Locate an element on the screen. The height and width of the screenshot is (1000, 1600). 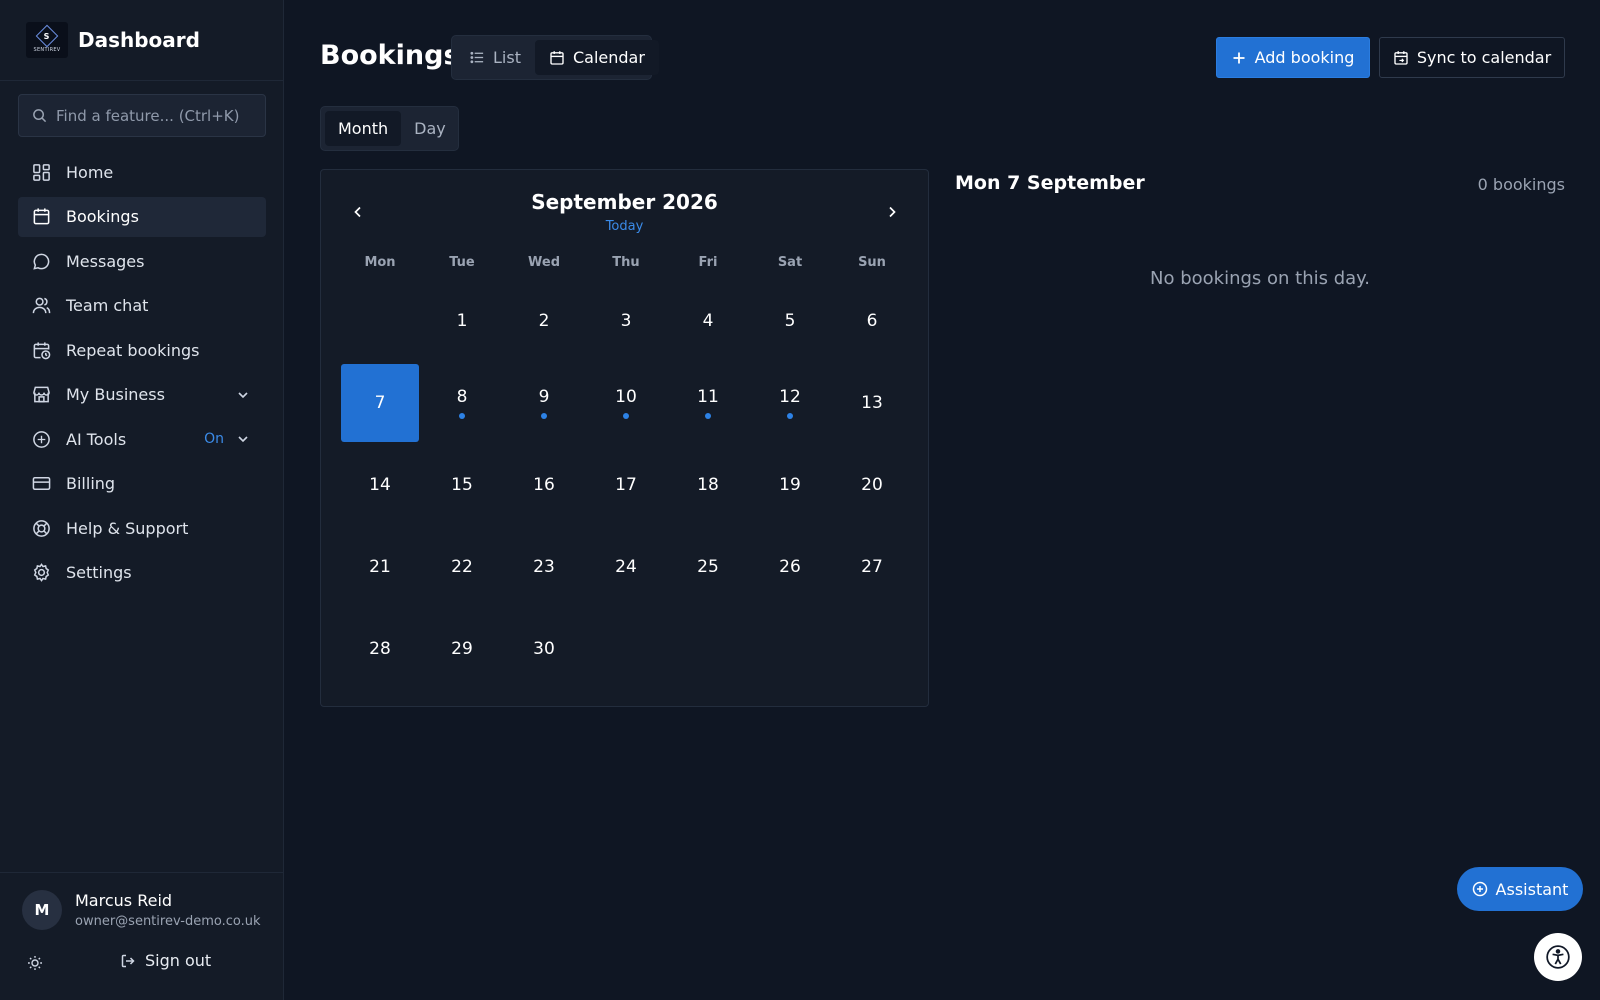
sidebar-item-billing: Billing is located at coordinates (142, 484).